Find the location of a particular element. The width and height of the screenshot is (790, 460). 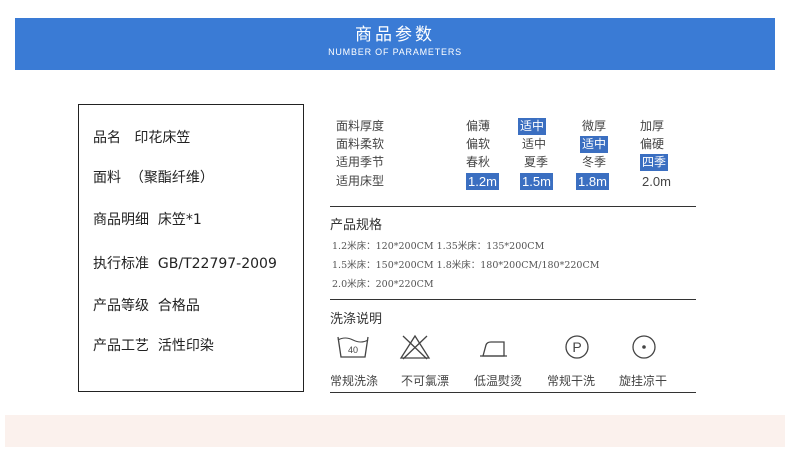

info-label: 商品明细 is located at coordinates (121, 220).